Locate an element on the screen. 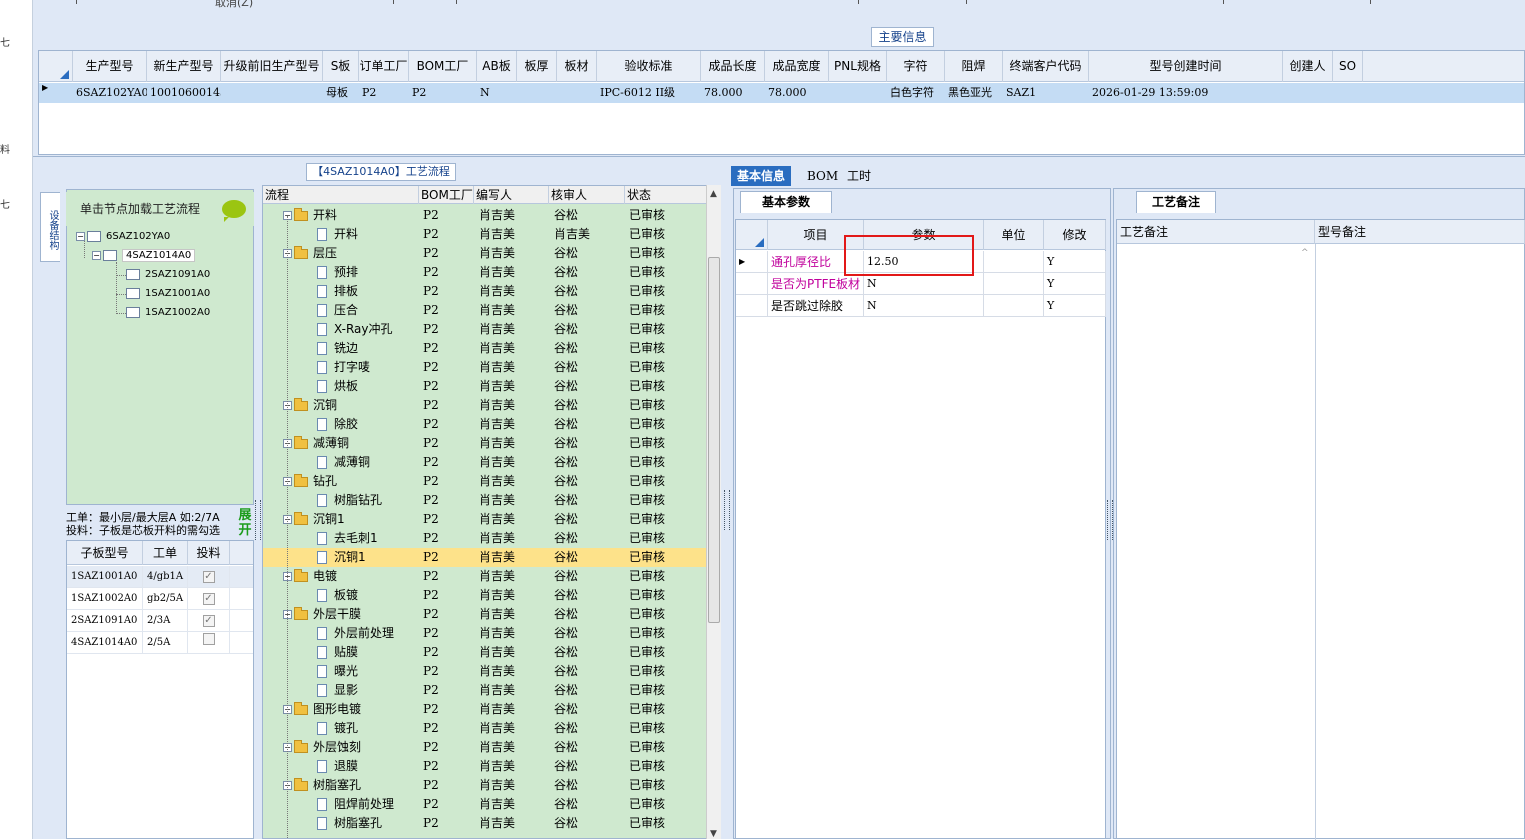  basic-params-tab: 基本参数 is located at coordinates (786, 202).